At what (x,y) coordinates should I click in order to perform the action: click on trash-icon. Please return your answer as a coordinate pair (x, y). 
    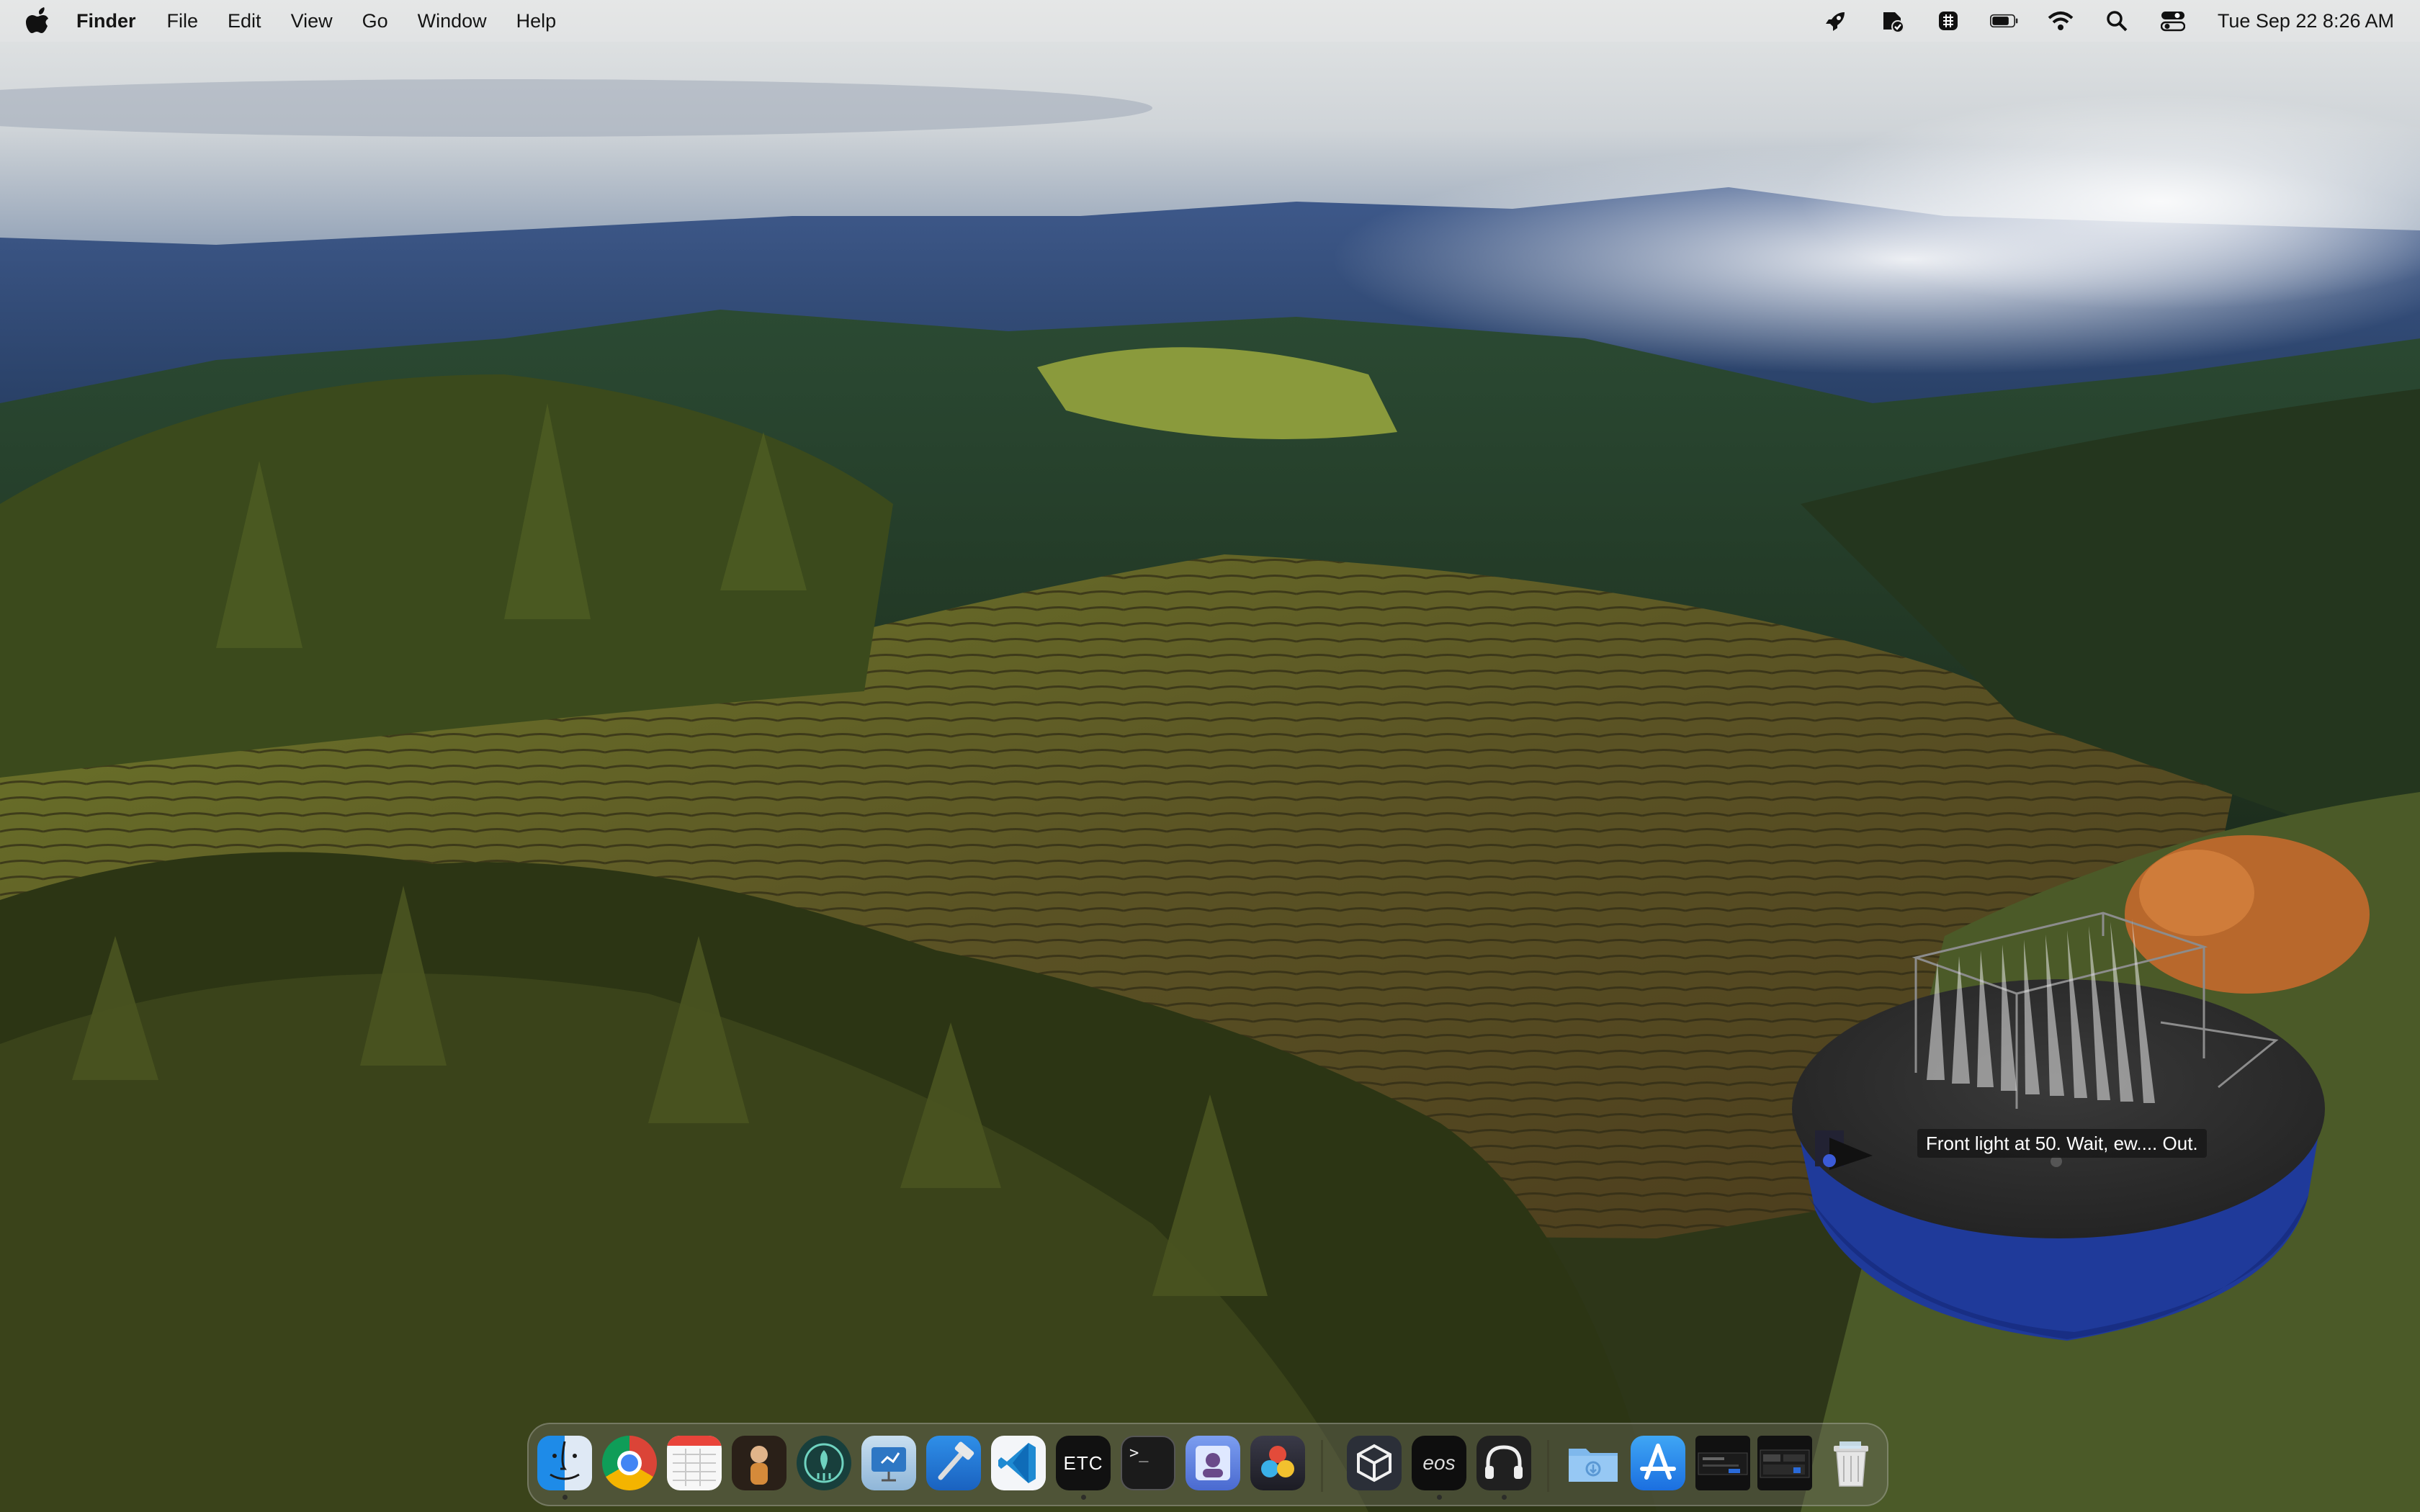
    Looking at the image, I should click on (1851, 1463).